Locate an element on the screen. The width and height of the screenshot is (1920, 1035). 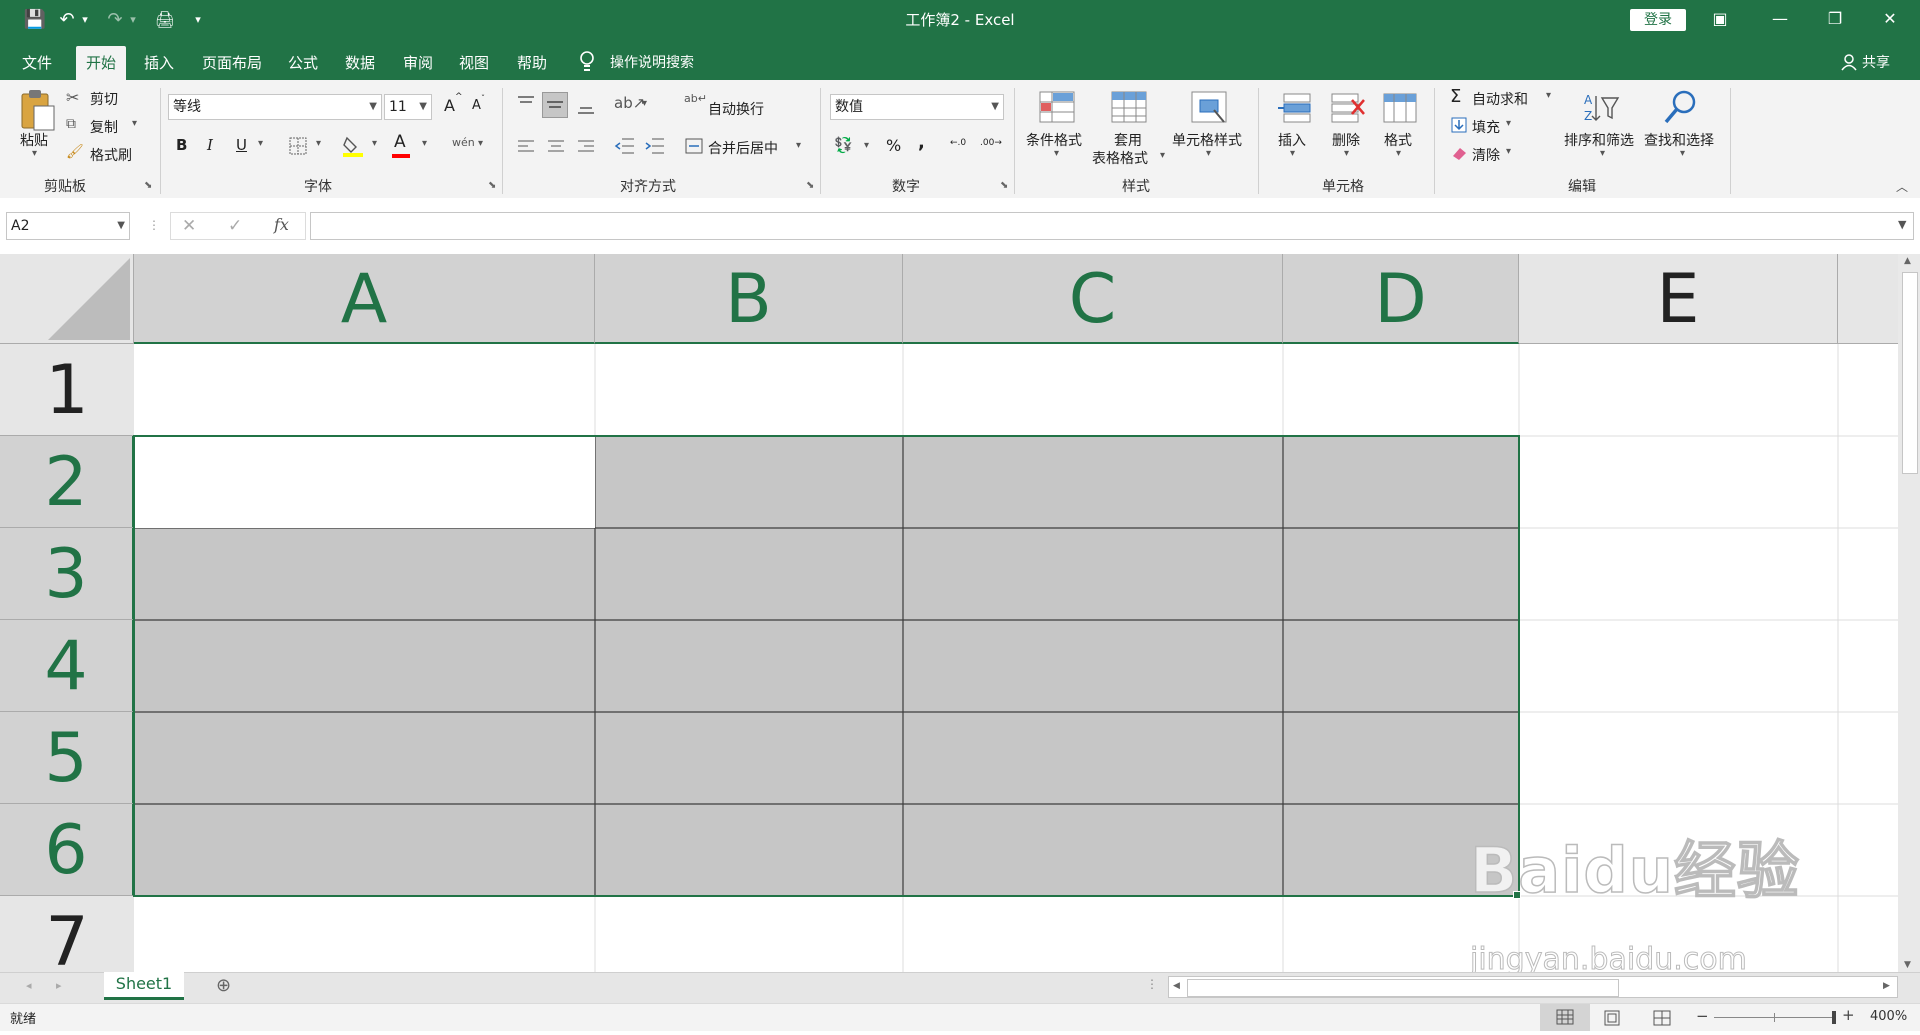
zoom-level: 400% is located at coordinates (1888, 1016).